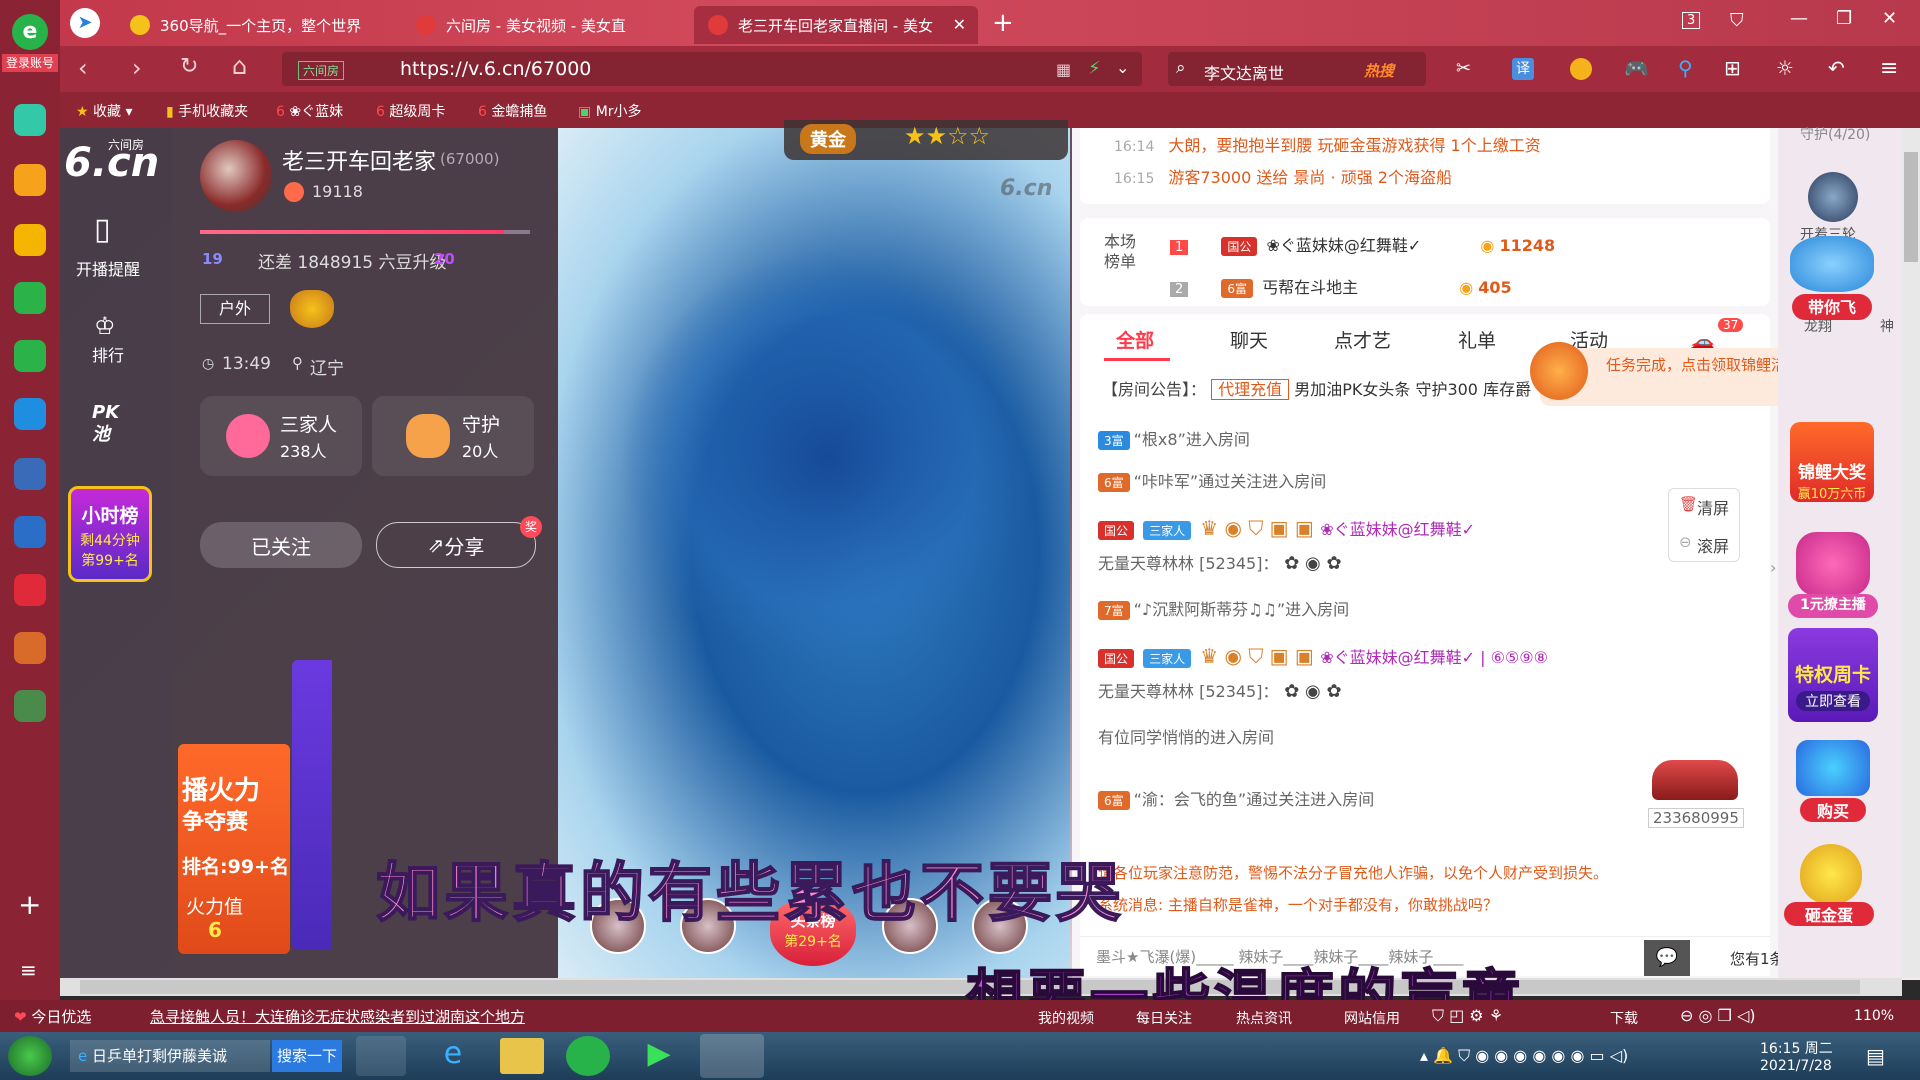 The width and height of the screenshot is (1920, 1080). Describe the element at coordinates (30, 590) in the screenshot. I see `xiaohongshu-icon` at that location.